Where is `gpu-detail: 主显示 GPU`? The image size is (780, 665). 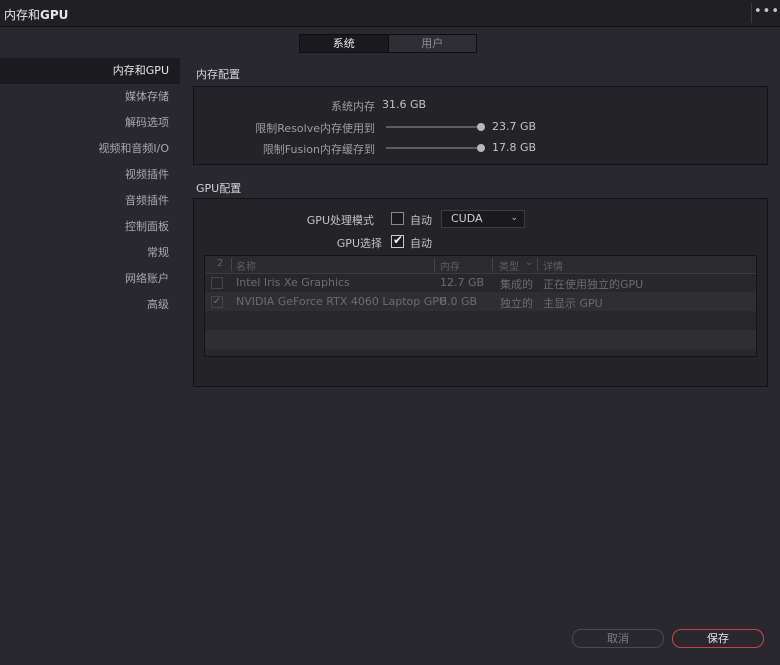 gpu-detail: 主显示 GPU is located at coordinates (573, 303).